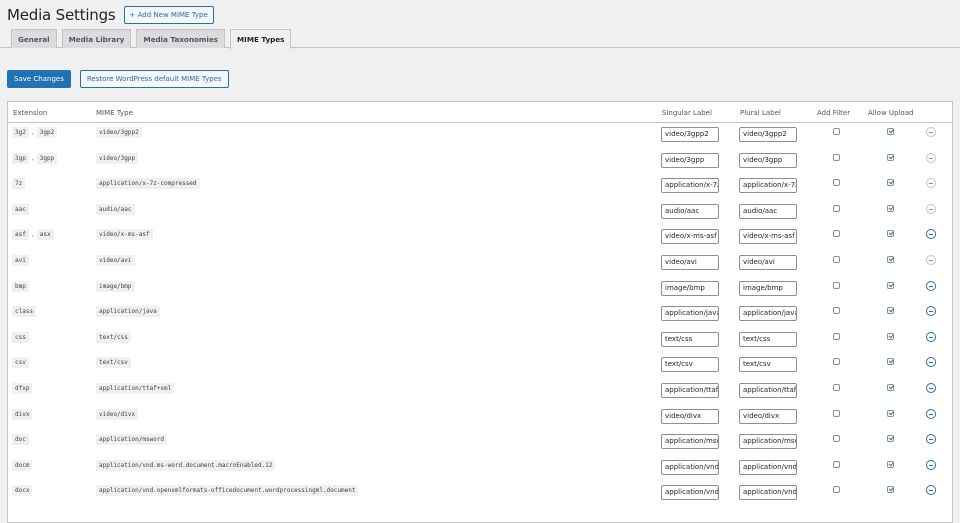 The width and height of the screenshot is (960, 523). Describe the element at coordinates (768, 314) in the screenshot. I see `plural-label-input: application/java` at that location.